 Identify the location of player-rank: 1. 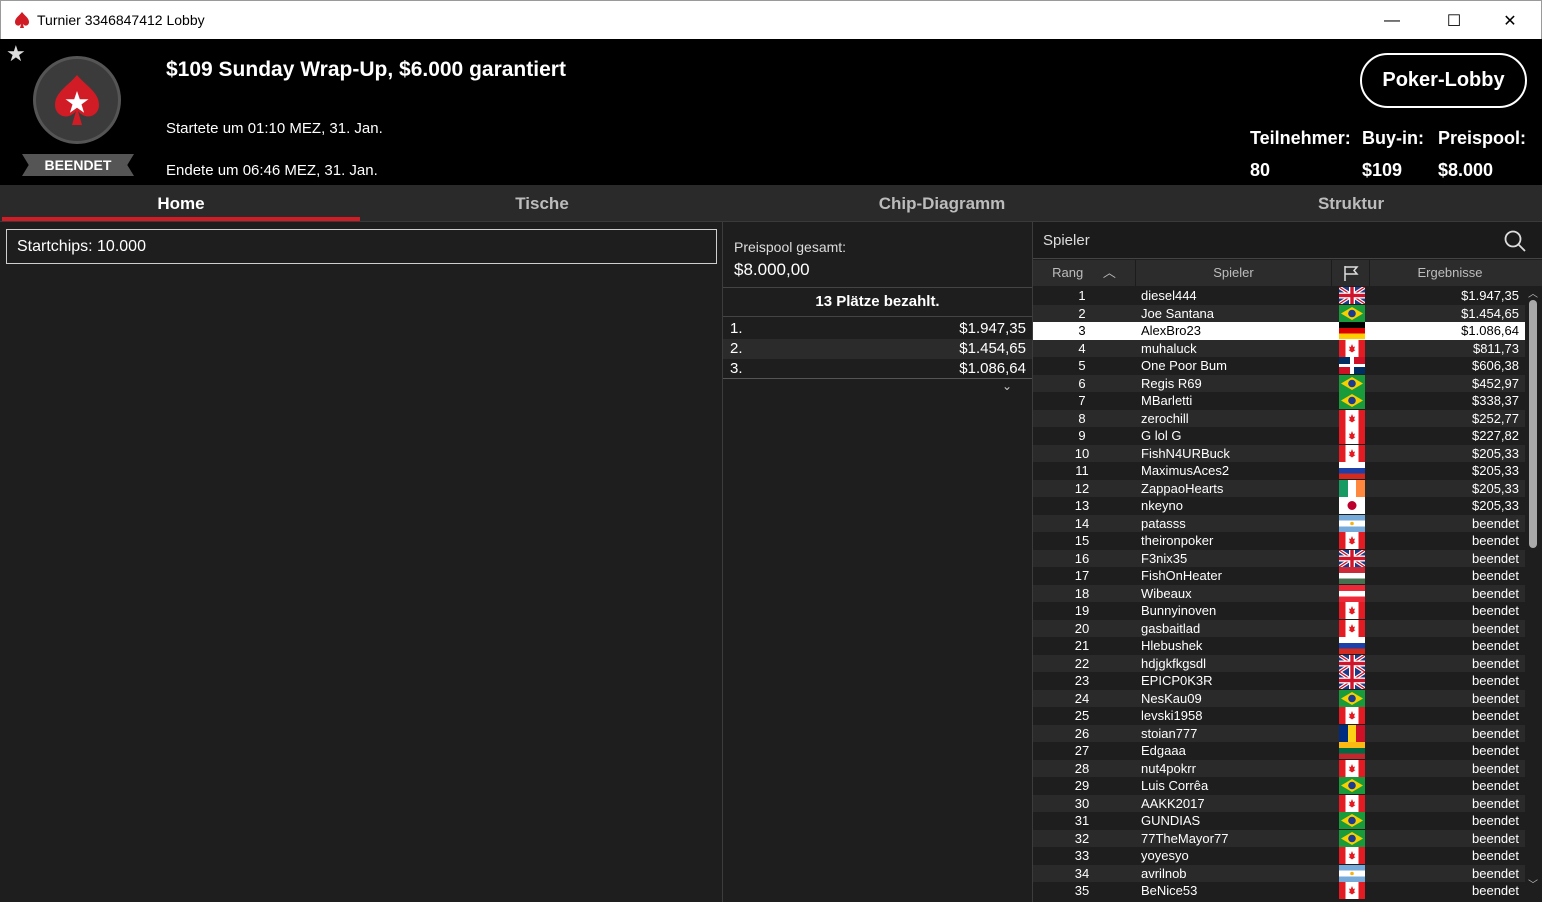
(1082, 295).